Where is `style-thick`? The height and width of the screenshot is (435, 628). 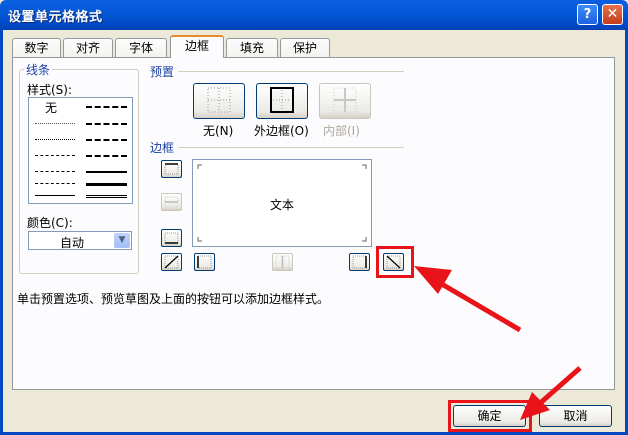
style-thick is located at coordinates (106, 184).